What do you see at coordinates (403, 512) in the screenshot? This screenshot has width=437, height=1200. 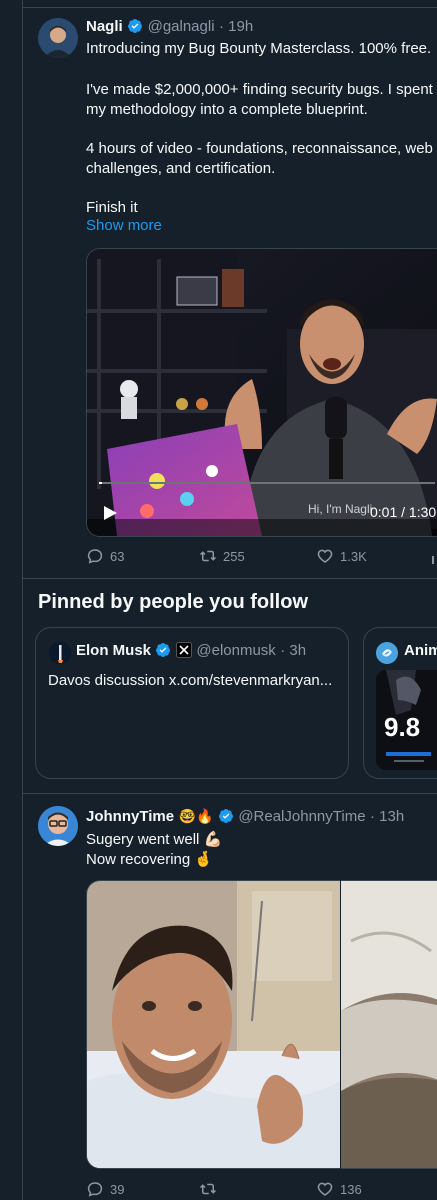 I see `video-time: 0:01 / 1:30` at bounding box center [403, 512].